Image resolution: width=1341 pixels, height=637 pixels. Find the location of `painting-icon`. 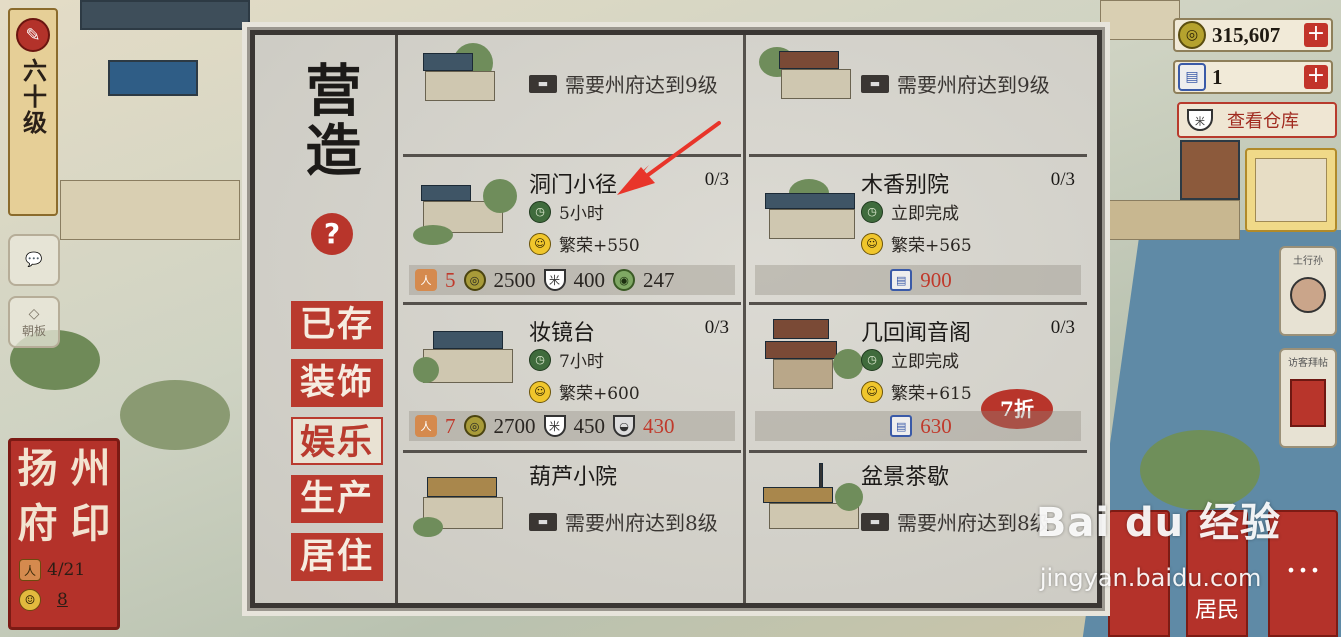

painting-icon is located at coordinates (1291, 190).